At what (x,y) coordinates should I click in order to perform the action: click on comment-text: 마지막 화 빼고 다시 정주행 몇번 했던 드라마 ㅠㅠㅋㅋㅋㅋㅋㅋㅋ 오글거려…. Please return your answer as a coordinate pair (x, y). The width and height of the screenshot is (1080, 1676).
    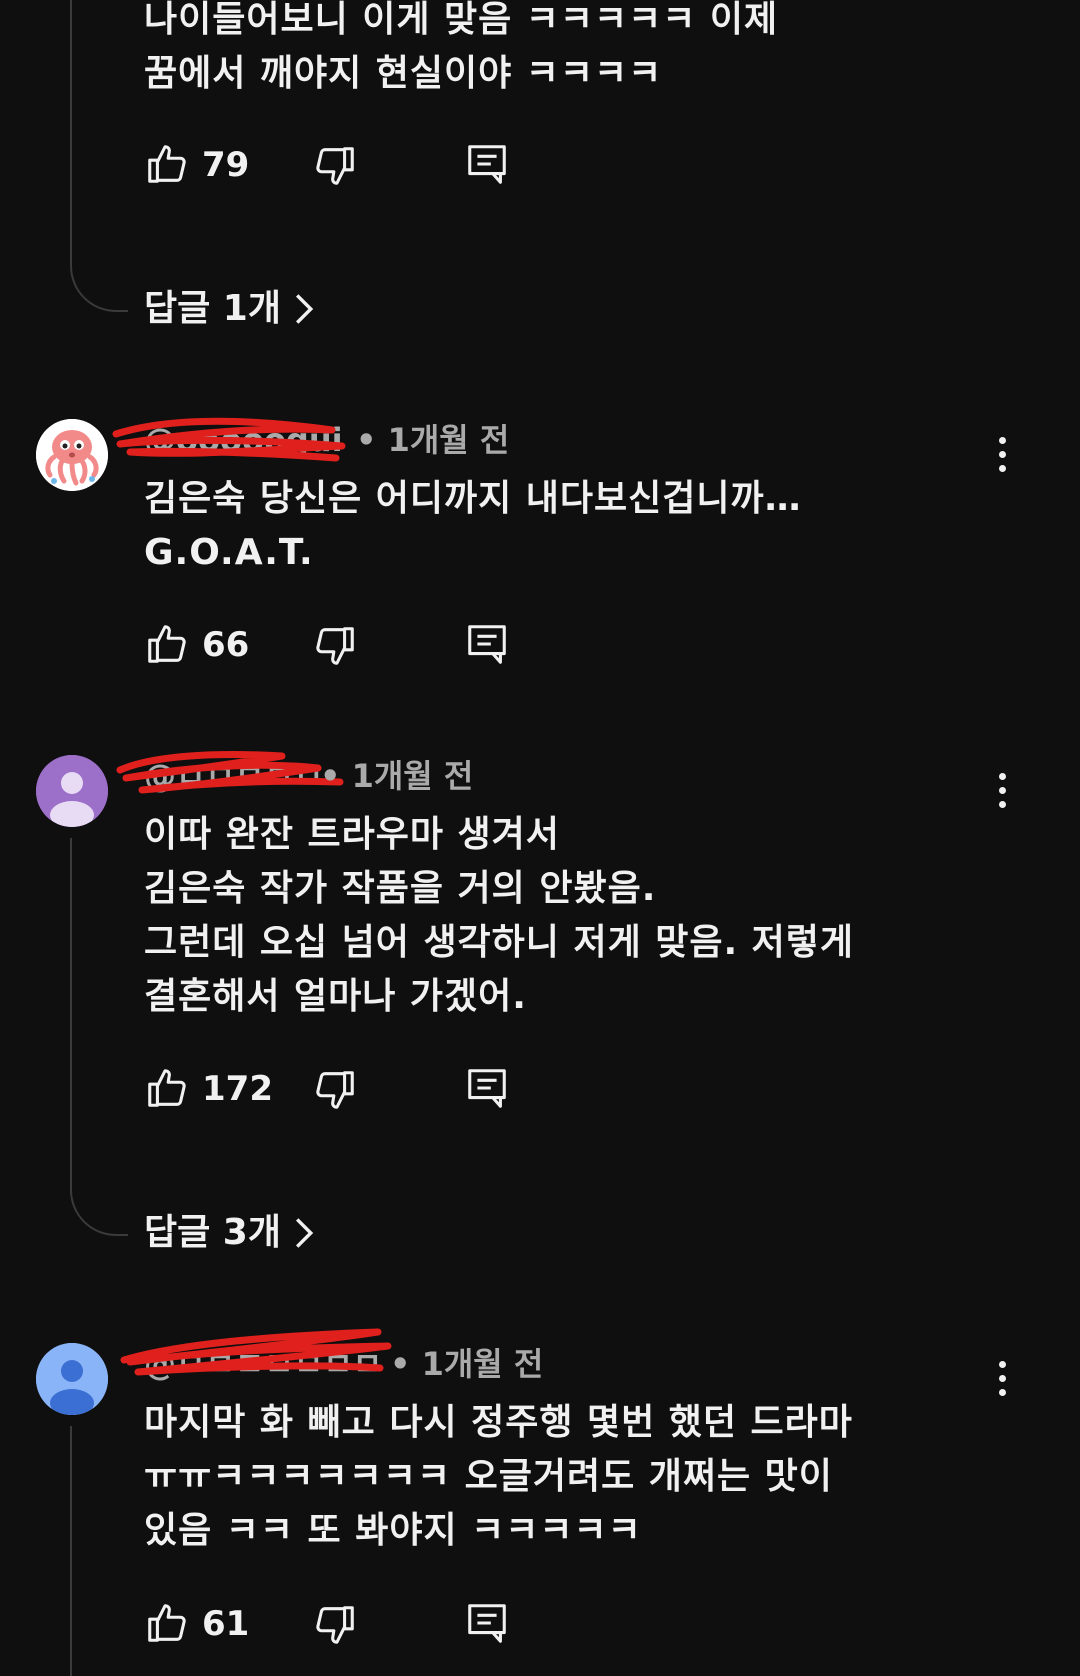
    Looking at the image, I should click on (498, 1476).